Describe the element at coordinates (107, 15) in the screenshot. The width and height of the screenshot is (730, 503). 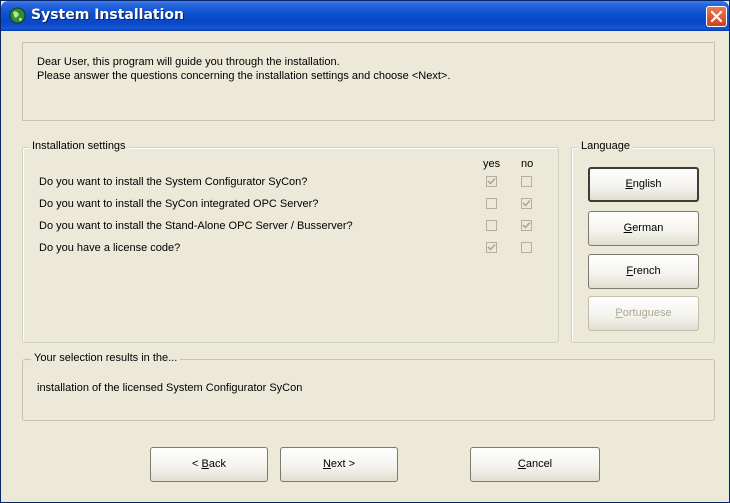
I see `window-title: System Installation` at that location.